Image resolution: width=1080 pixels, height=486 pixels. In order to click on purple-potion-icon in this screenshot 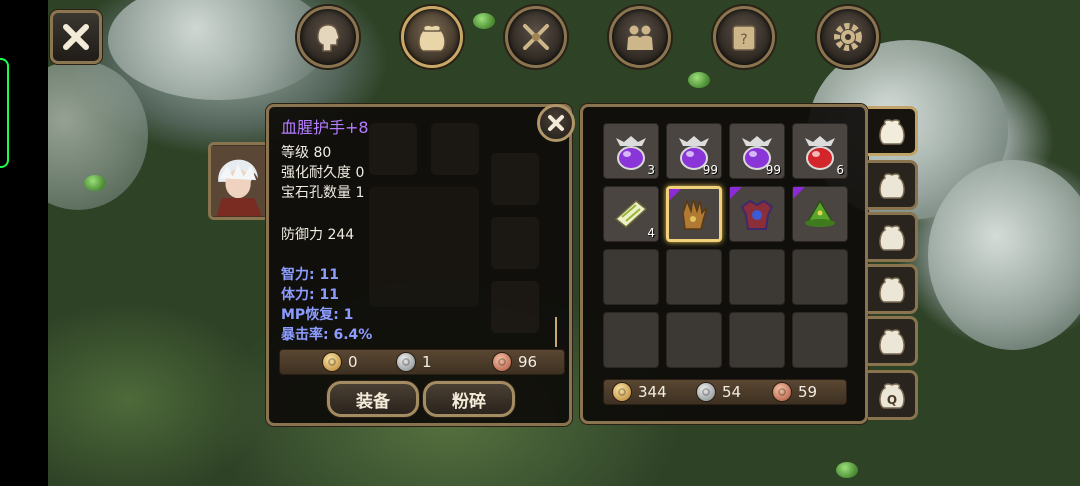, I will do `click(631, 153)`.